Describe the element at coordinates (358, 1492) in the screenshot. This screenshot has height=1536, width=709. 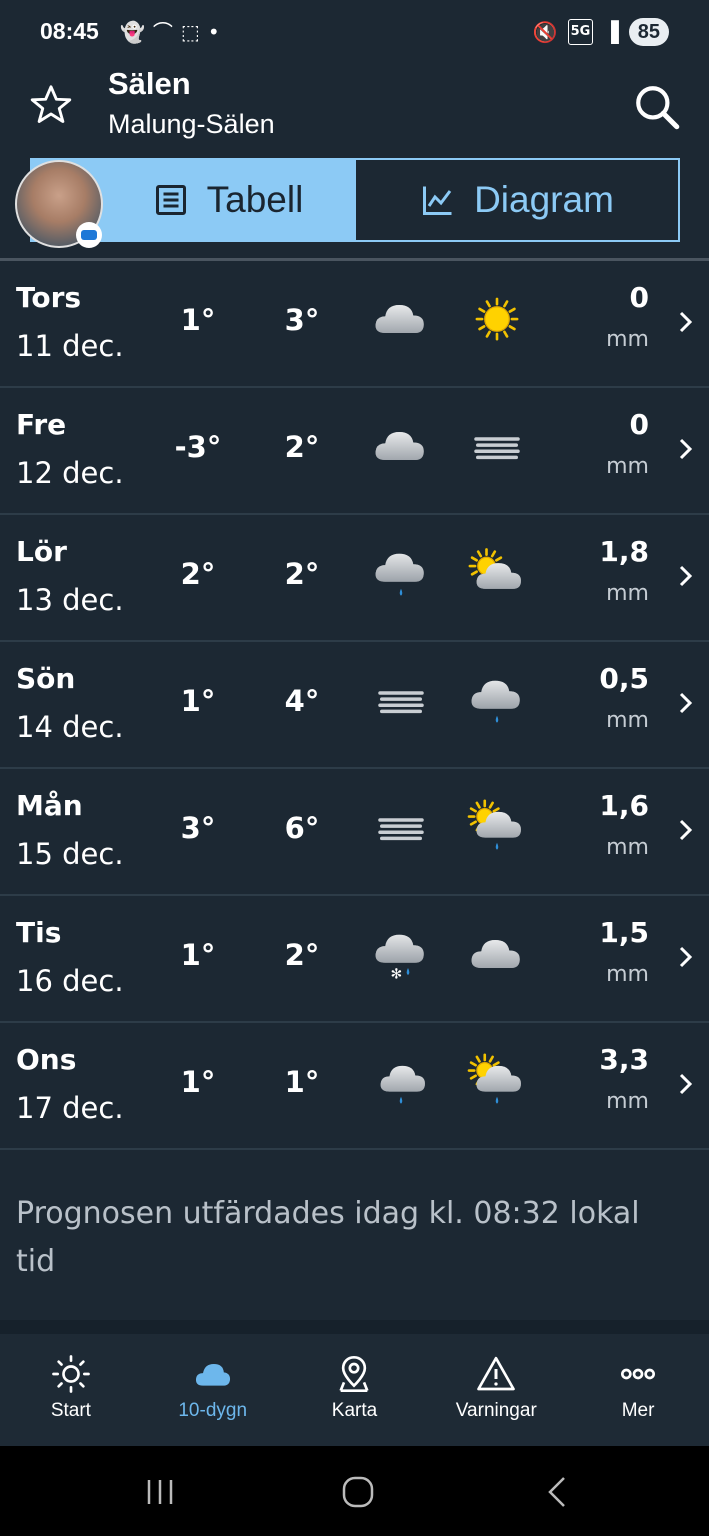
I see `home-icon` at that location.